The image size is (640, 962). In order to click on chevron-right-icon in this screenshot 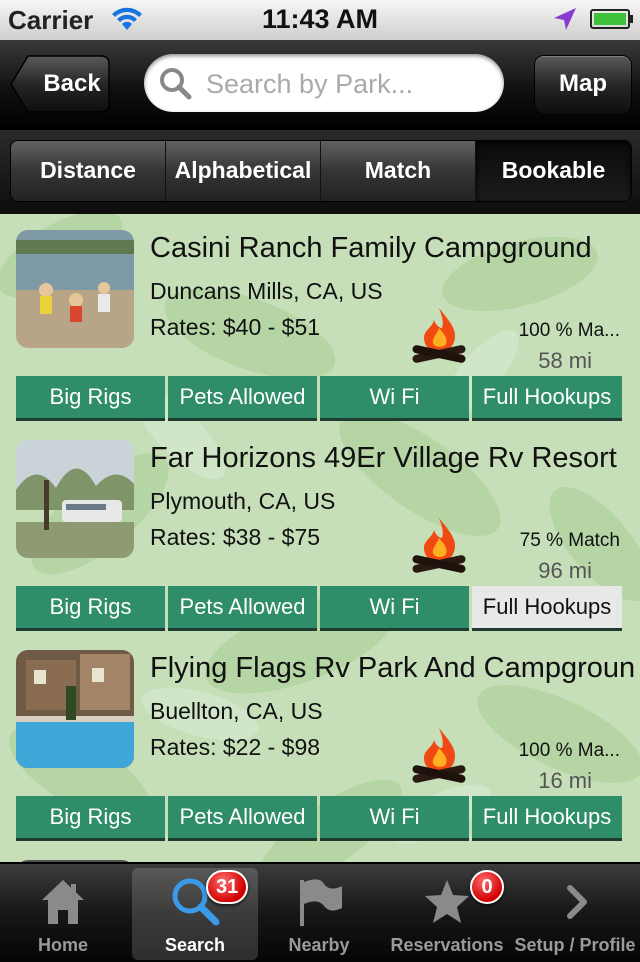, I will do `click(577, 902)`.